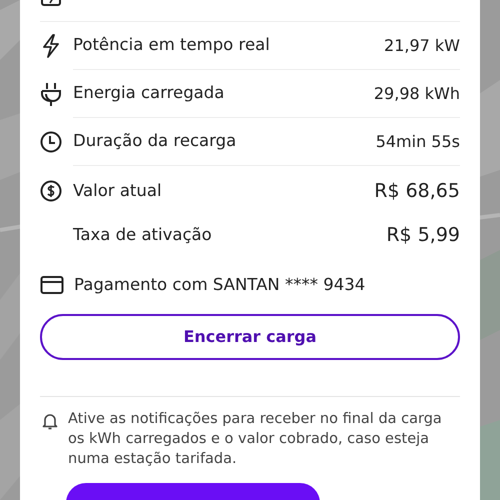 This screenshot has width=500, height=500. I want to click on detail-label: Potência em tempo real, so click(171, 45).